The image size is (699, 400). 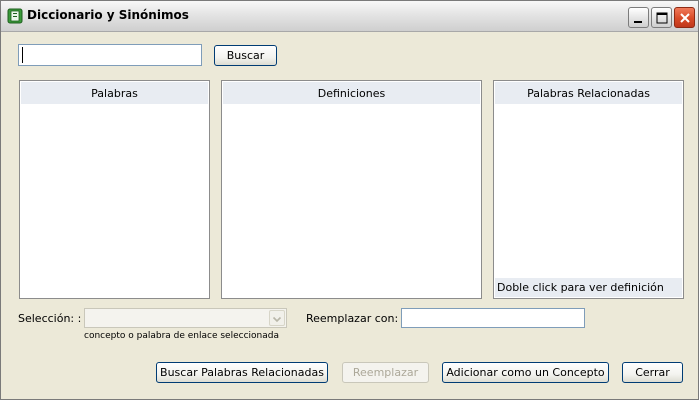 I want to click on add-concept-button: Adicionar como un Concepto, so click(x=525, y=372).